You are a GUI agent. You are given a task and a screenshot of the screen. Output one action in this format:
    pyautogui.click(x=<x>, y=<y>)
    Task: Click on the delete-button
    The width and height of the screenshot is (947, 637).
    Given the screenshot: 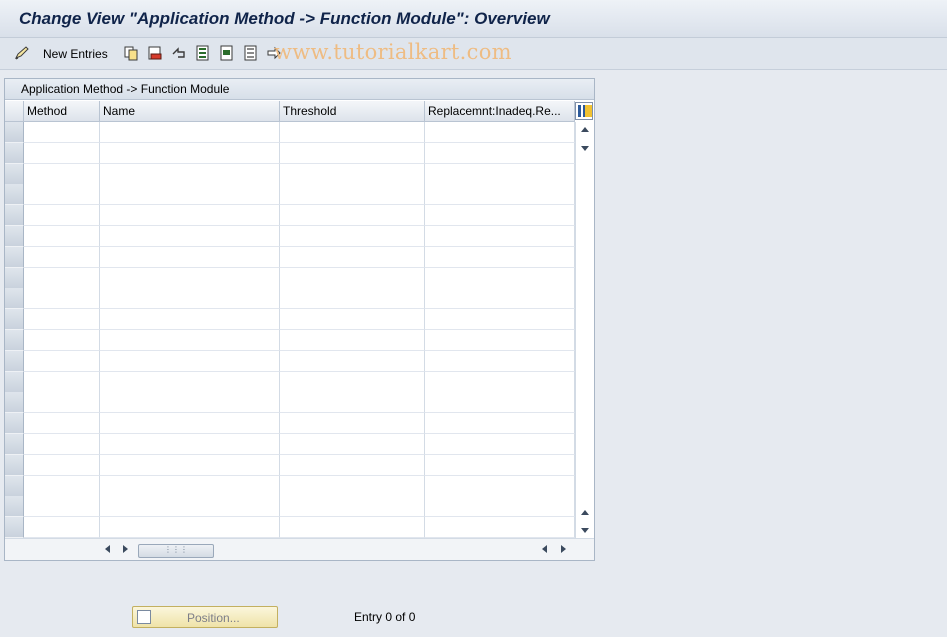 What is the action you would take?
    pyautogui.click(x=155, y=53)
    